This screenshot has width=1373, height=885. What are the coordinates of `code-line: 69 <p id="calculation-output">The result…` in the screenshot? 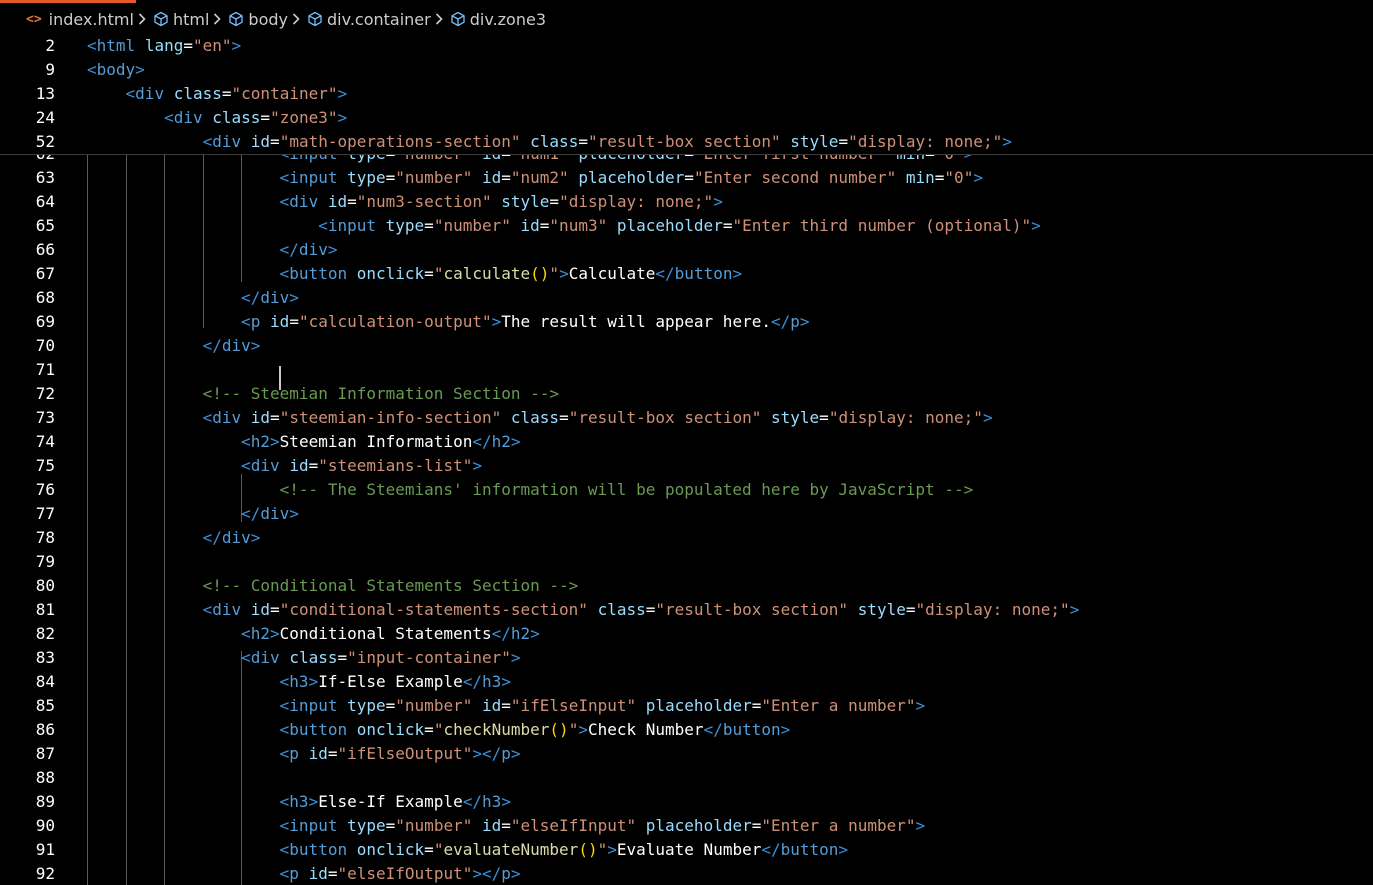 It's located at (686, 322).